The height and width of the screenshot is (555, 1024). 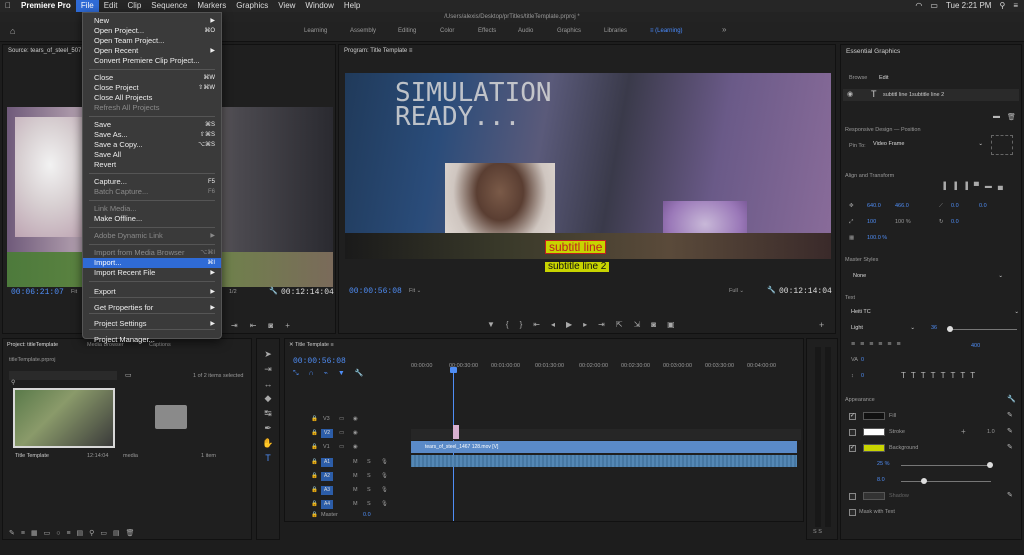 I want to click on track-label: A1, so click(x=327, y=462).